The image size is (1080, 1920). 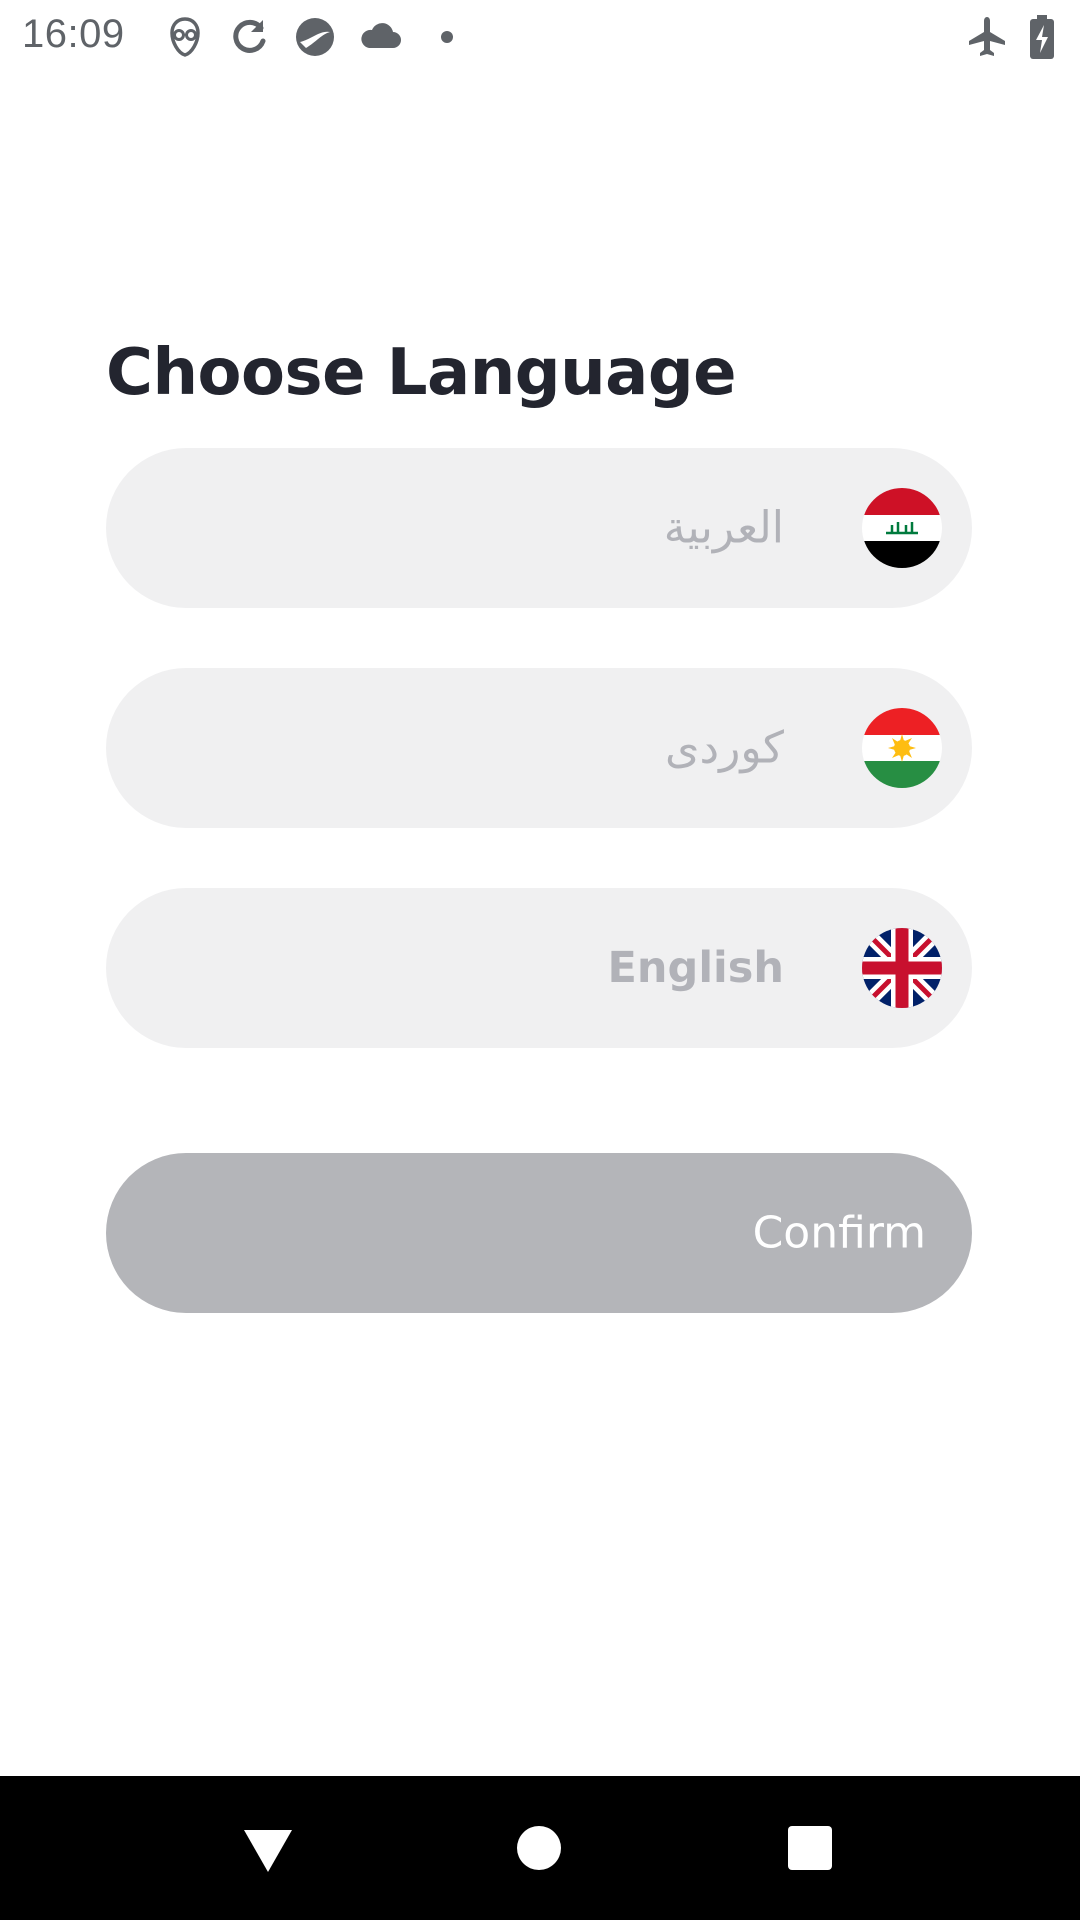 I want to click on alien-icon, so click(x=185, y=37).